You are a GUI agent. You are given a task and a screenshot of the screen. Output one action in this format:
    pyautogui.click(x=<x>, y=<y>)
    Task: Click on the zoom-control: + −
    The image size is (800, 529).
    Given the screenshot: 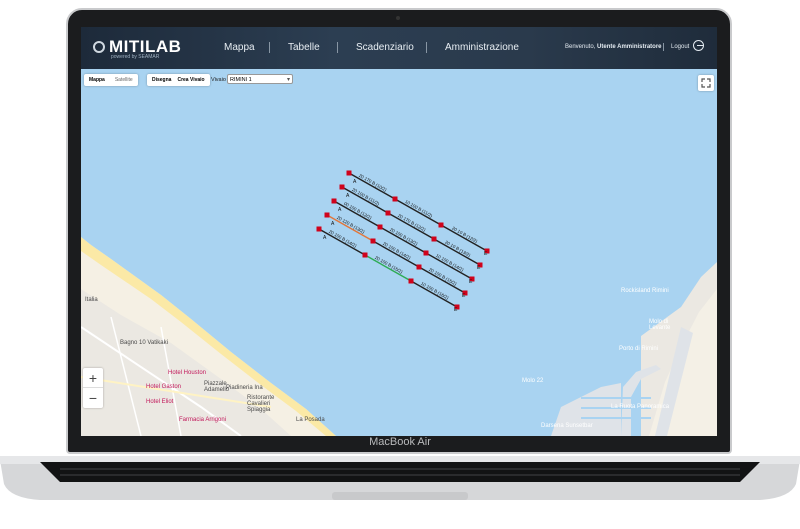 What is the action you would take?
    pyautogui.click(x=93, y=388)
    